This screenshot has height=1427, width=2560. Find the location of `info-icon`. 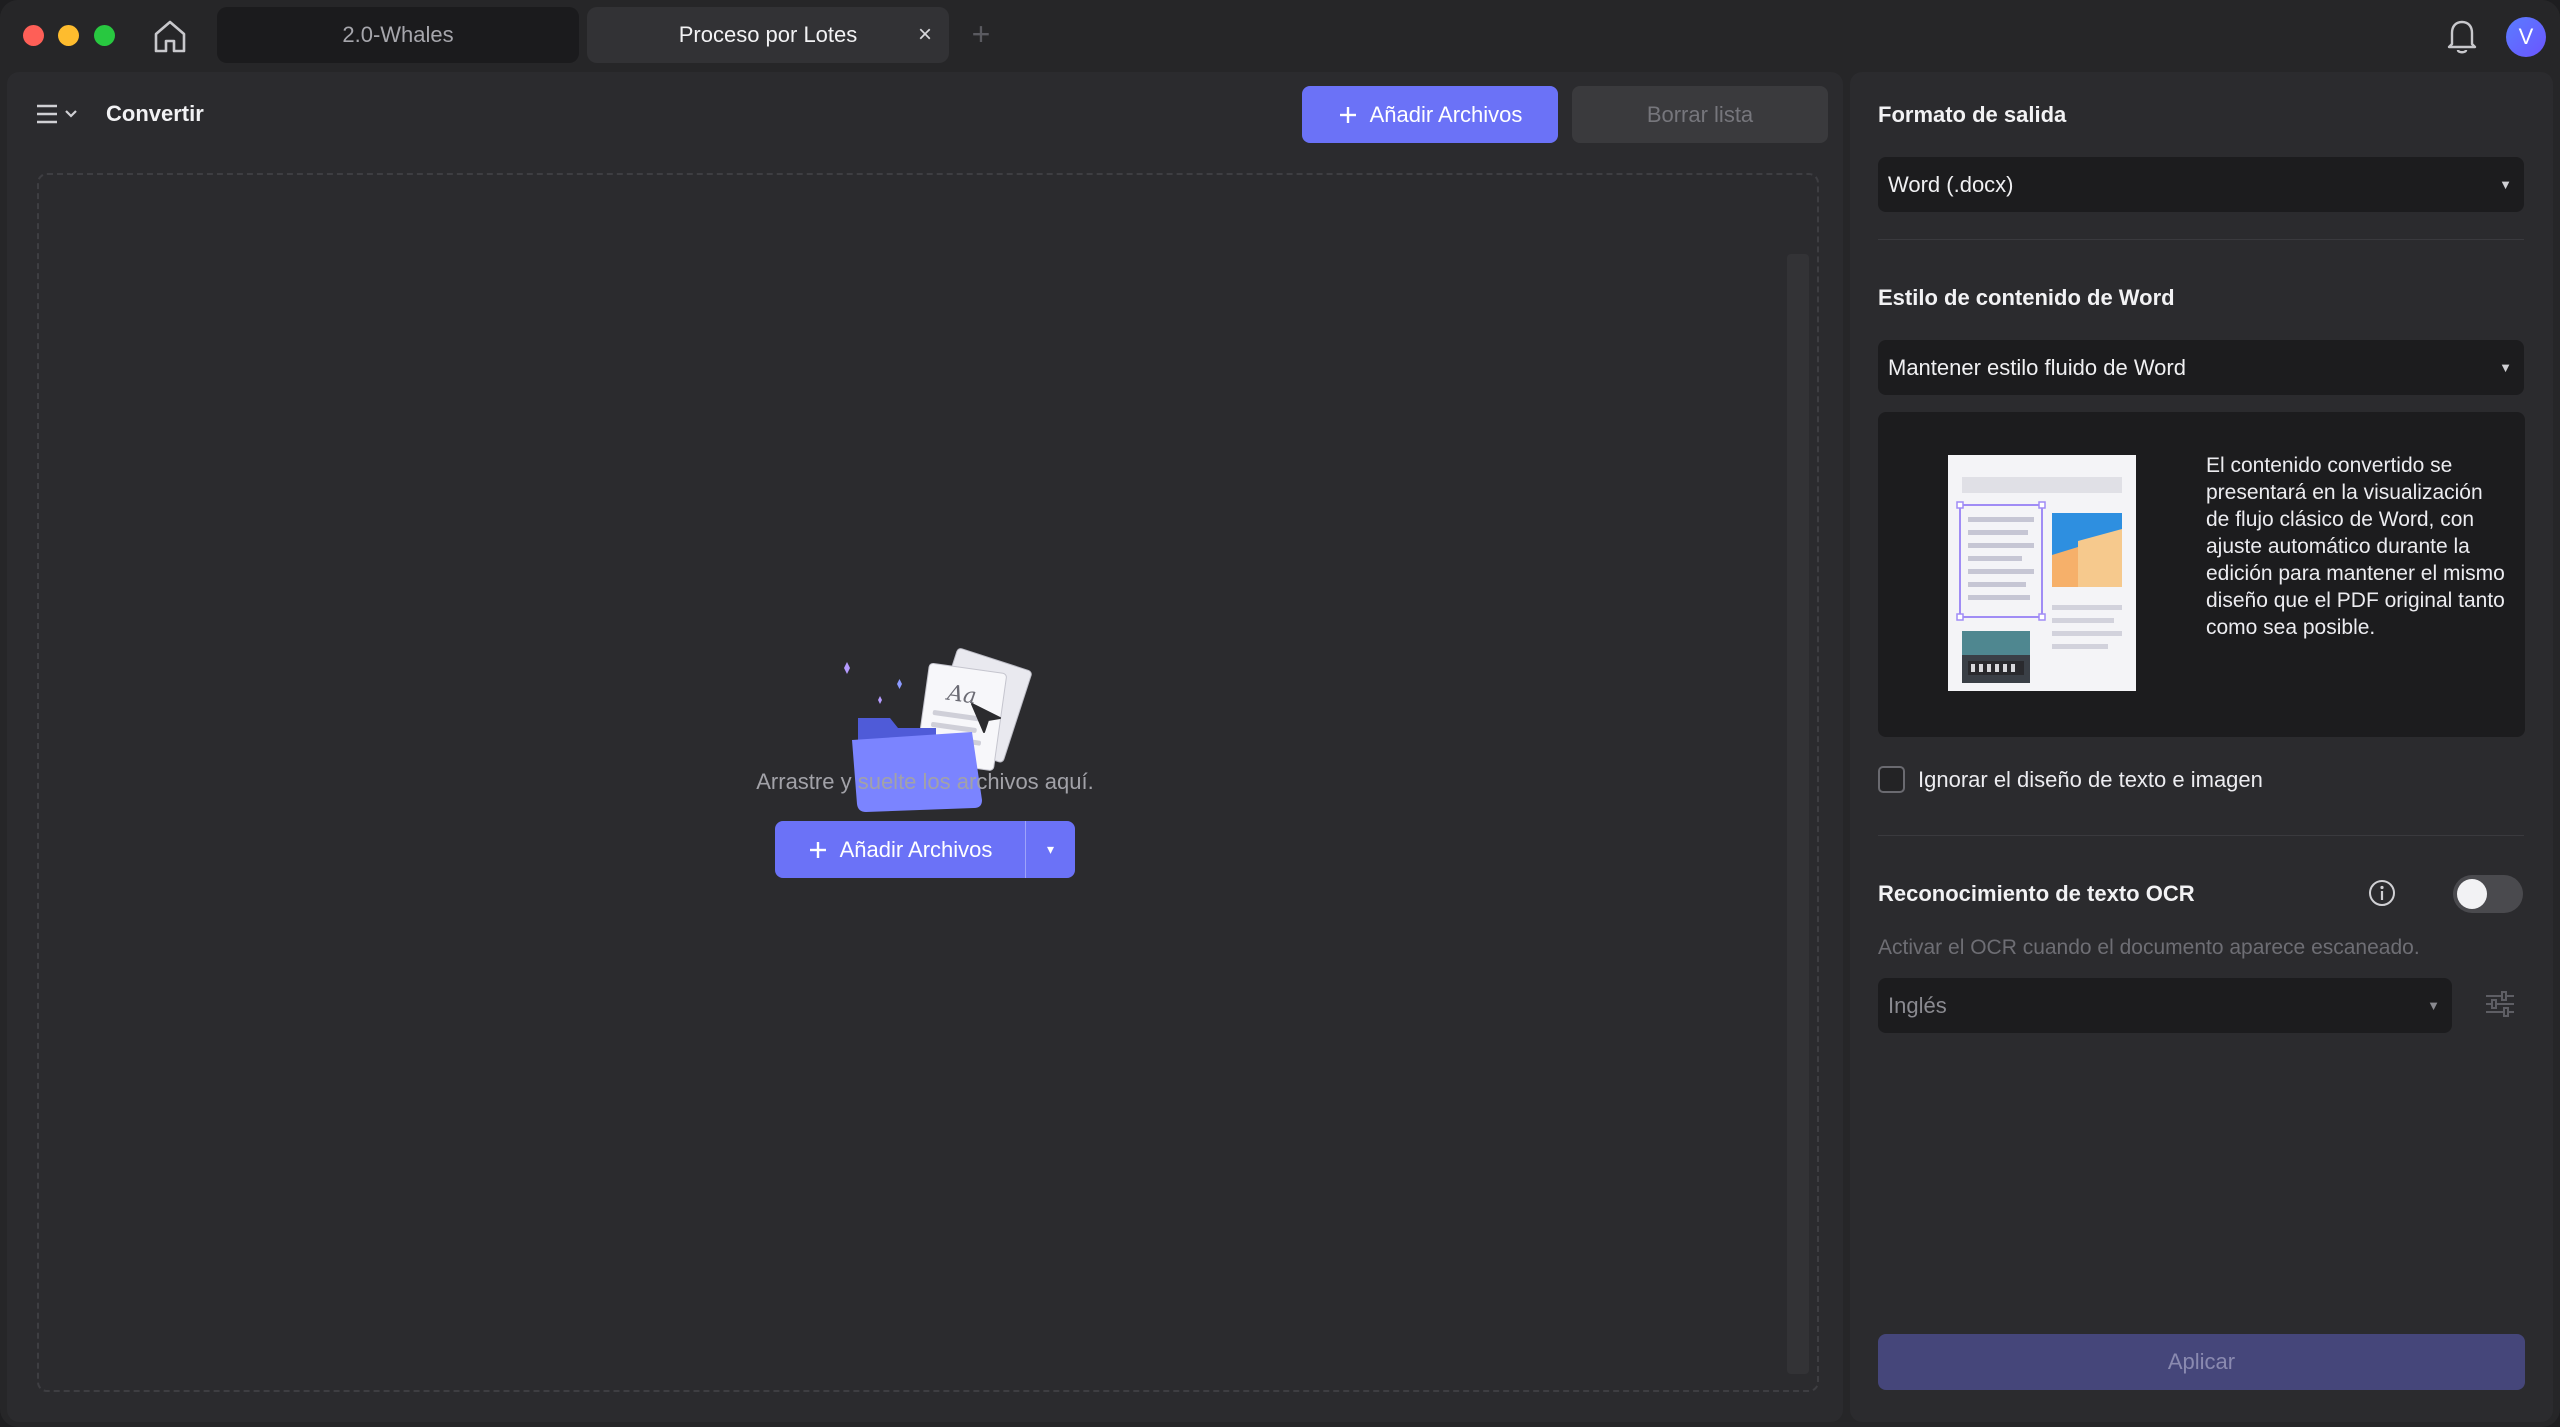

info-icon is located at coordinates (2382, 893).